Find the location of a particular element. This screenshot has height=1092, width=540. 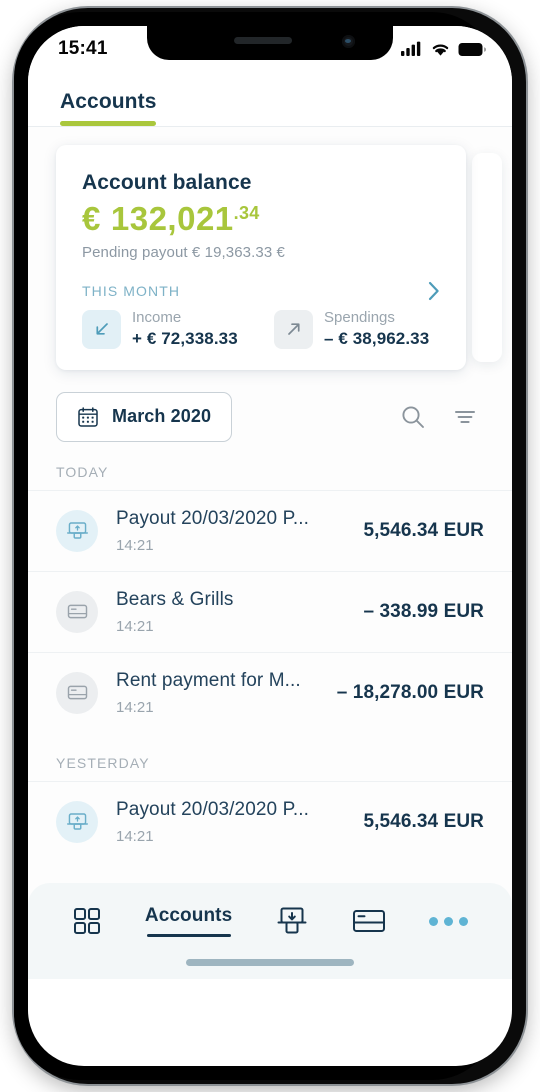

nav-item-payouts is located at coordinates (292, 921).